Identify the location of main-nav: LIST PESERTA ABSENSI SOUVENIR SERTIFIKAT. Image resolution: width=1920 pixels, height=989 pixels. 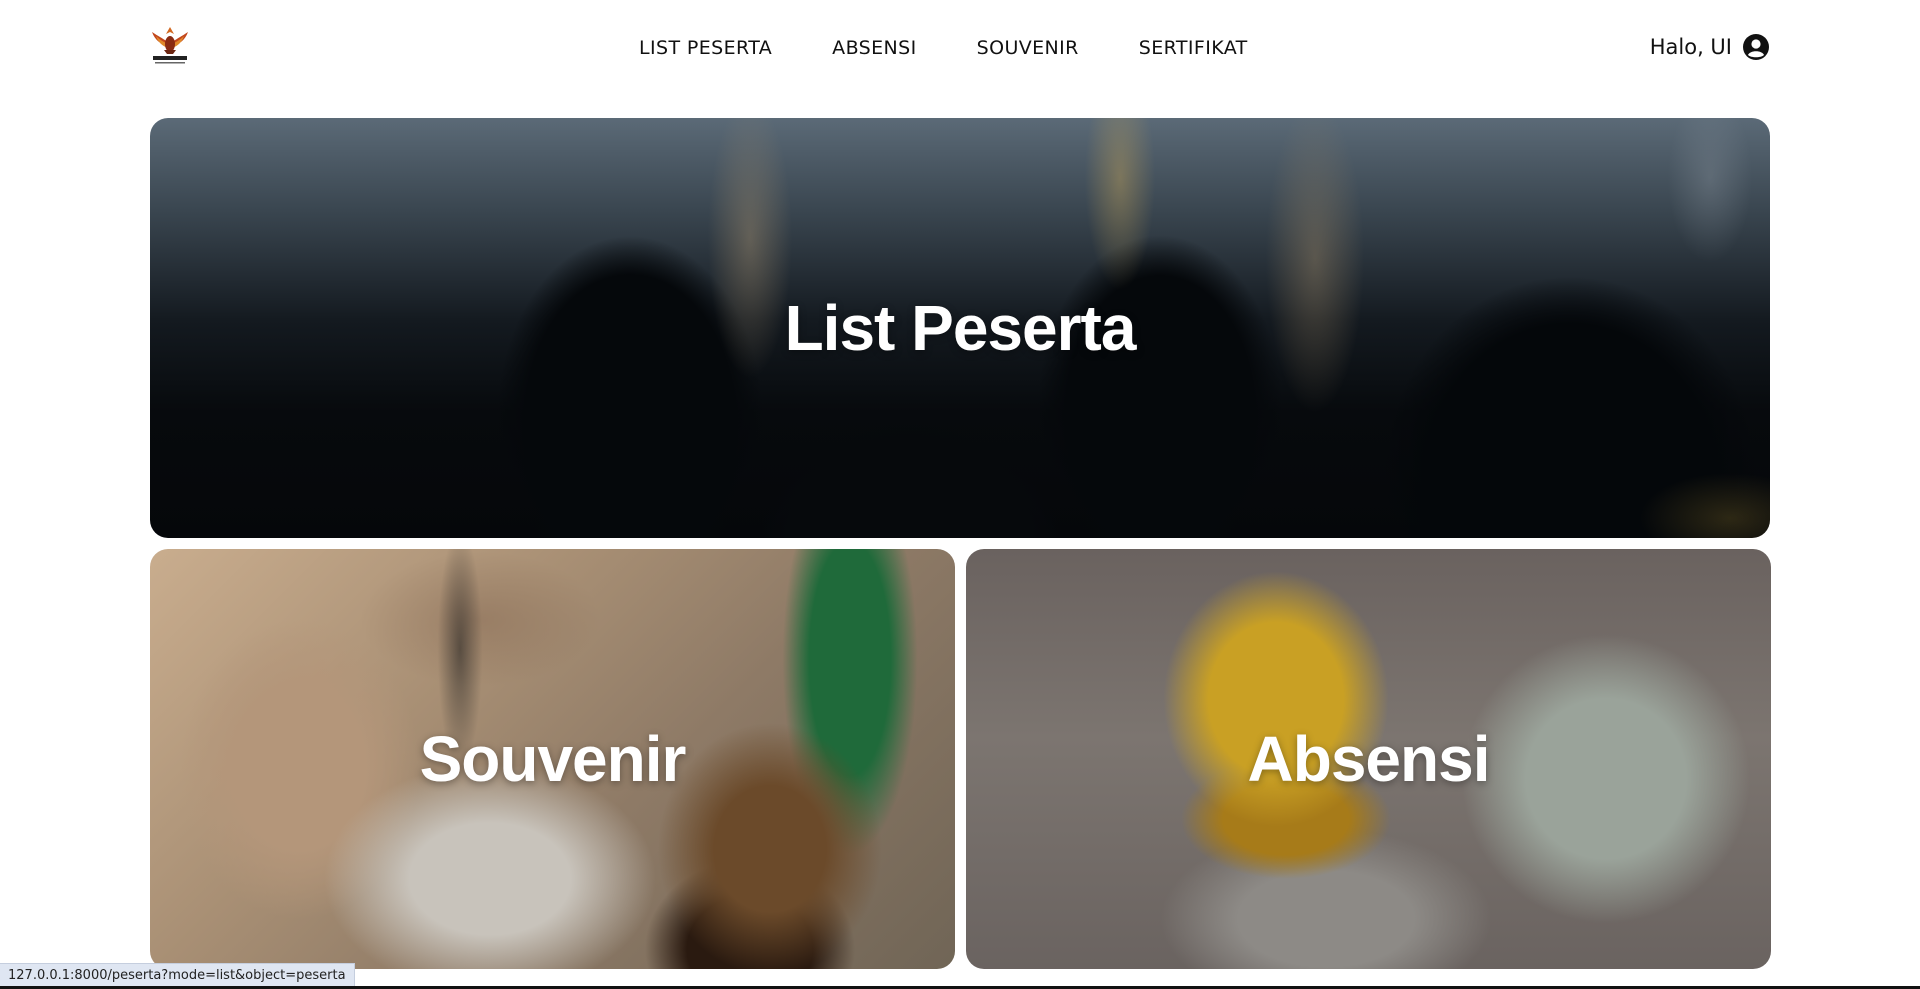
(943, 48).